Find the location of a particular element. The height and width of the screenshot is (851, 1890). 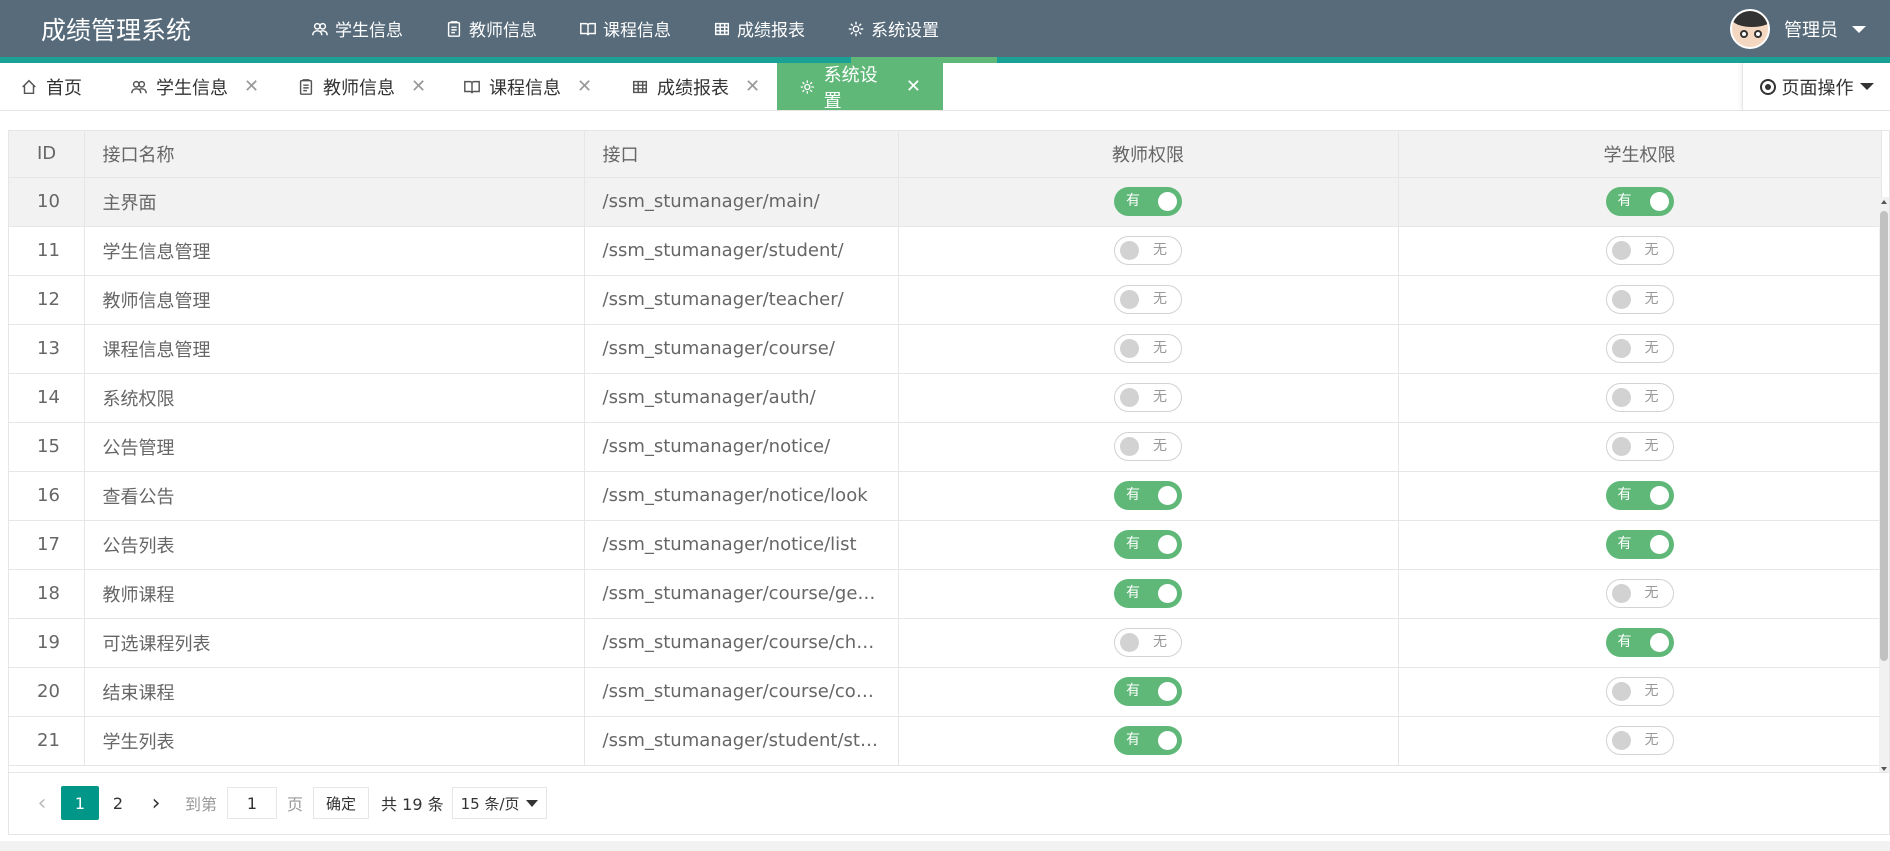

bottom-strip is located at coordinates (945, 846).